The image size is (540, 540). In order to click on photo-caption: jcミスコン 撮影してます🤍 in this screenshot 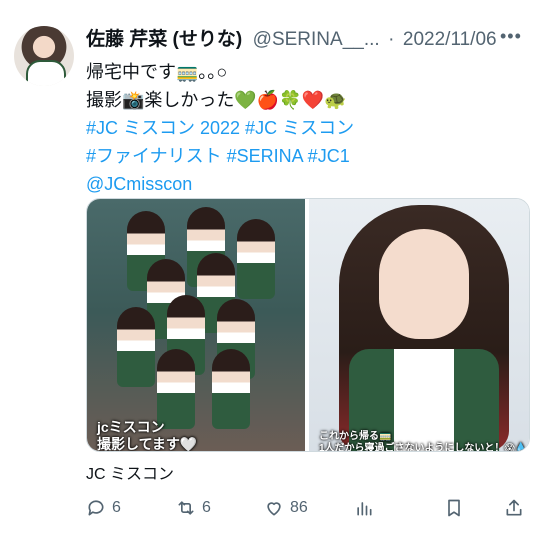, I will do `click(147, 435)`.